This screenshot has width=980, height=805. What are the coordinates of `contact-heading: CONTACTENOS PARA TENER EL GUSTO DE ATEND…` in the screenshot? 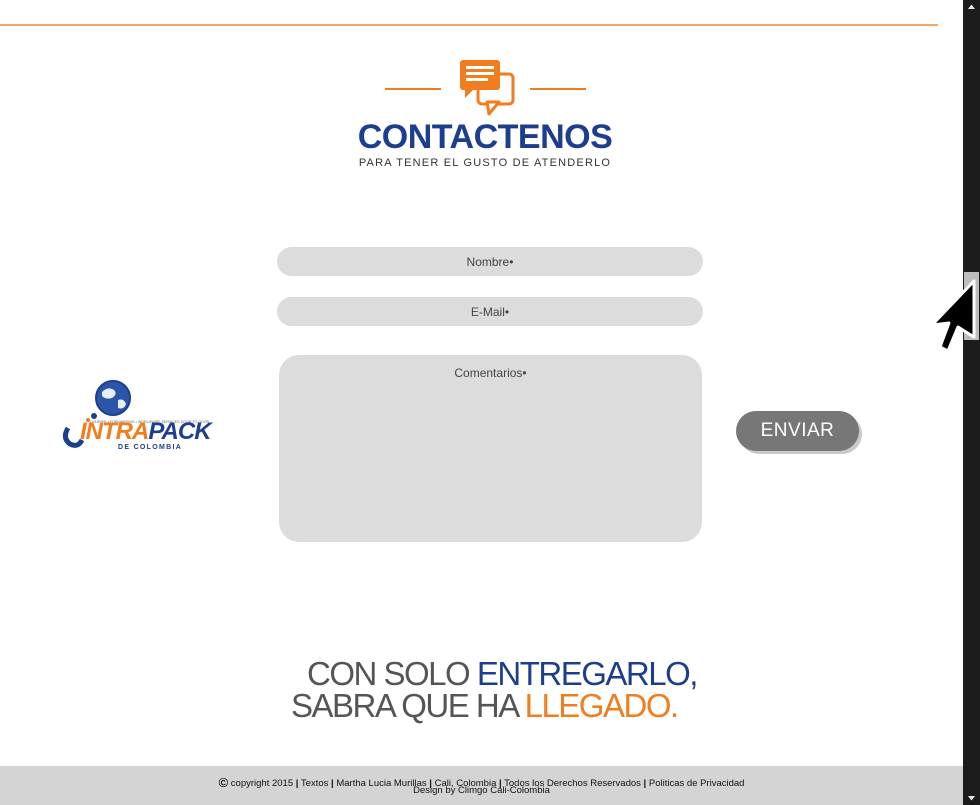 It's located at (485, 118).